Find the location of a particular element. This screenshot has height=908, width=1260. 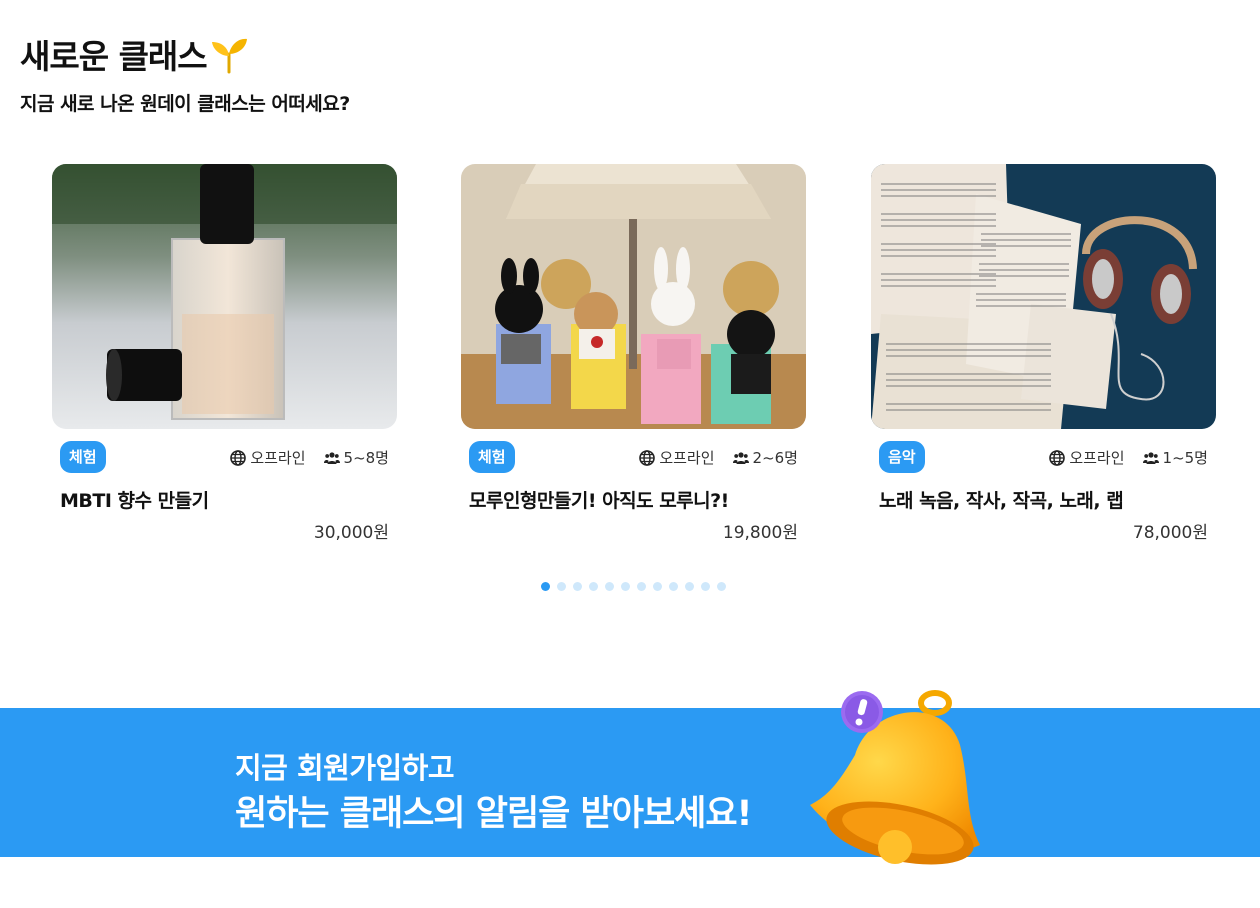

people-info: 2~6명 is located at coordinates (765, 457).